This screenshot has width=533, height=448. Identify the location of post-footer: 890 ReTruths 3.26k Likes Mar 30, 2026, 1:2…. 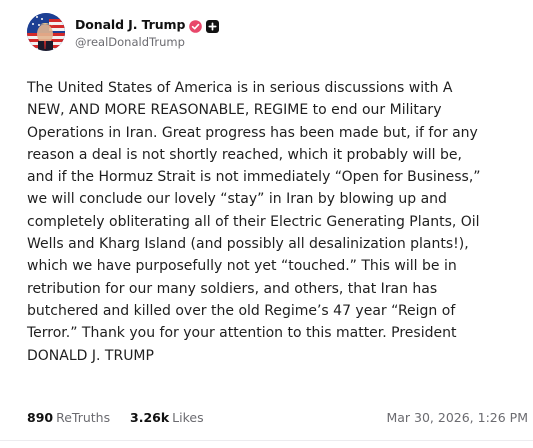
(277, 419).